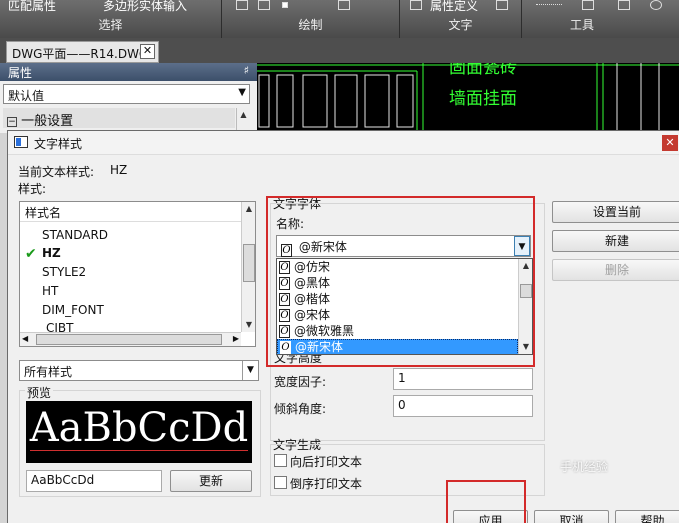  I want to click on scroll-left-icon: ◀, so click(25, 338).